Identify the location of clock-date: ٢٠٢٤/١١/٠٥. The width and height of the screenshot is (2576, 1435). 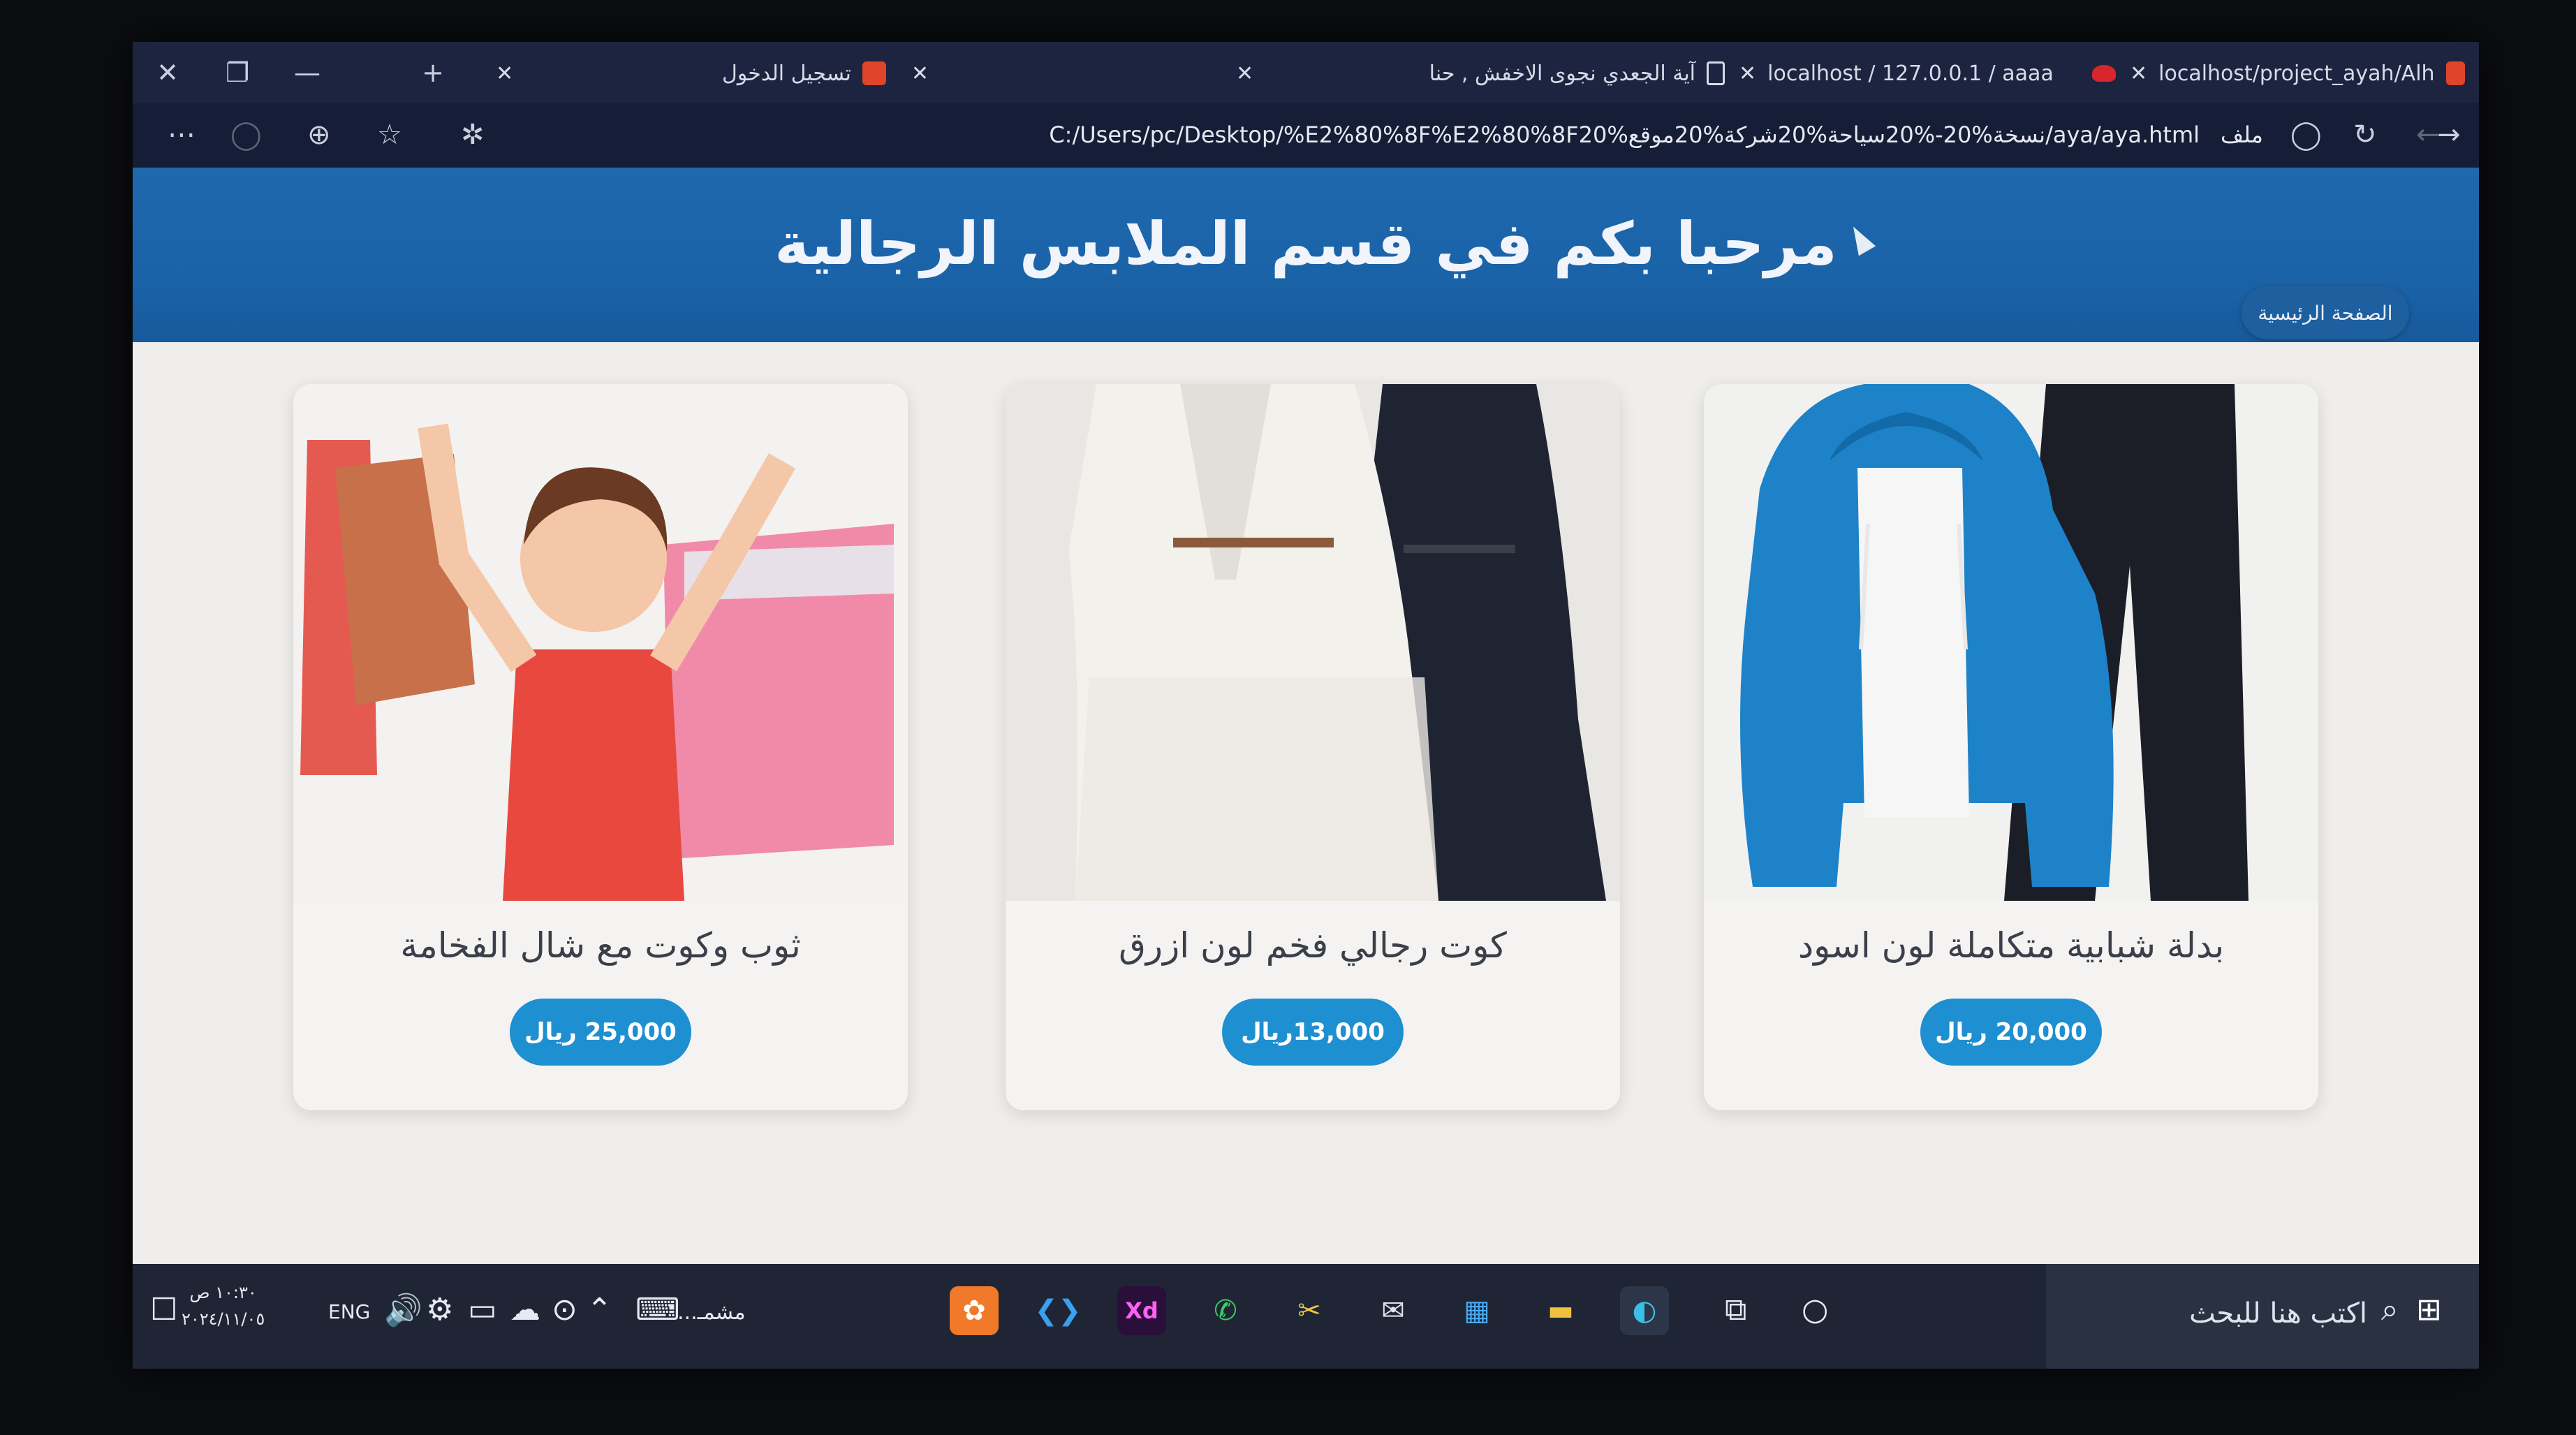
(223, 1319).